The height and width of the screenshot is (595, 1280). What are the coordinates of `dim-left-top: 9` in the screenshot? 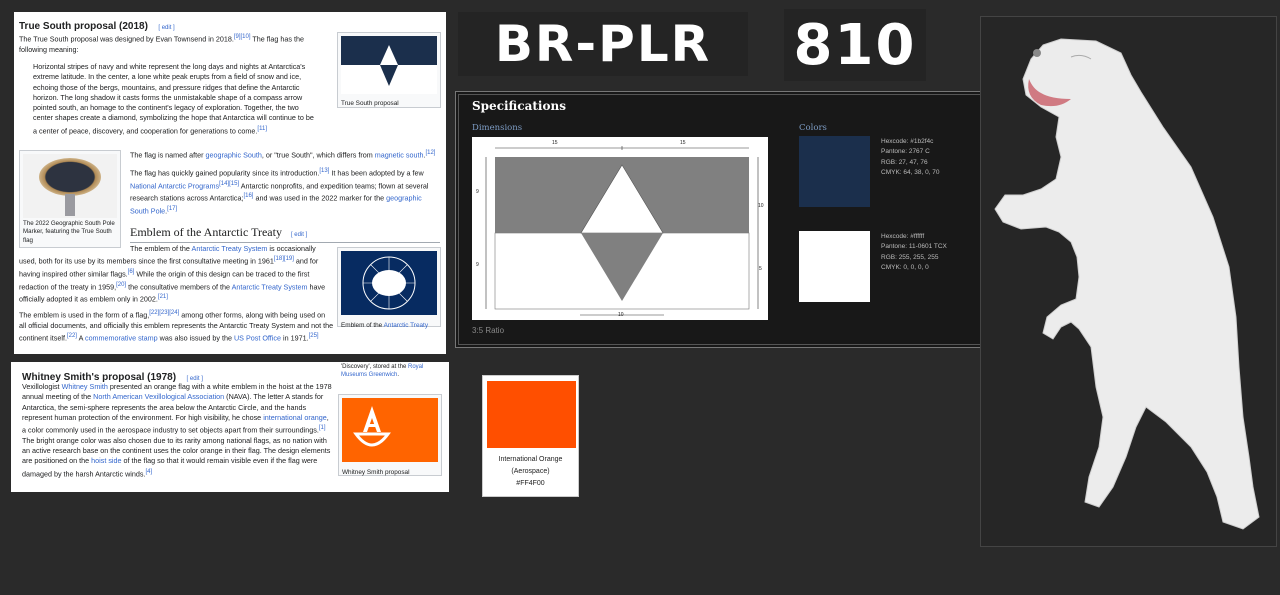 It's located at (477, 192).